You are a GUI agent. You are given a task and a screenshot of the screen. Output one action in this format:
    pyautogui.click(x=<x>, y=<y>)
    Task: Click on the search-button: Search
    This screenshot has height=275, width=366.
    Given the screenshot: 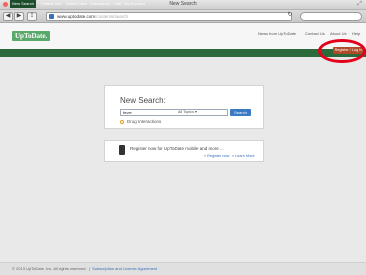 What is the action you would take?
    pyautogui.click(x=240, y=112)
    